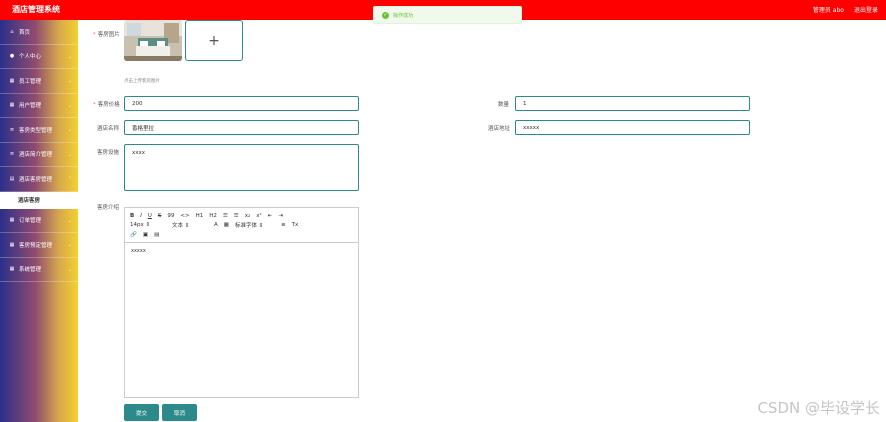  I want to click on sidebar-item-label: 酒店简介管理, so click(36, 155).